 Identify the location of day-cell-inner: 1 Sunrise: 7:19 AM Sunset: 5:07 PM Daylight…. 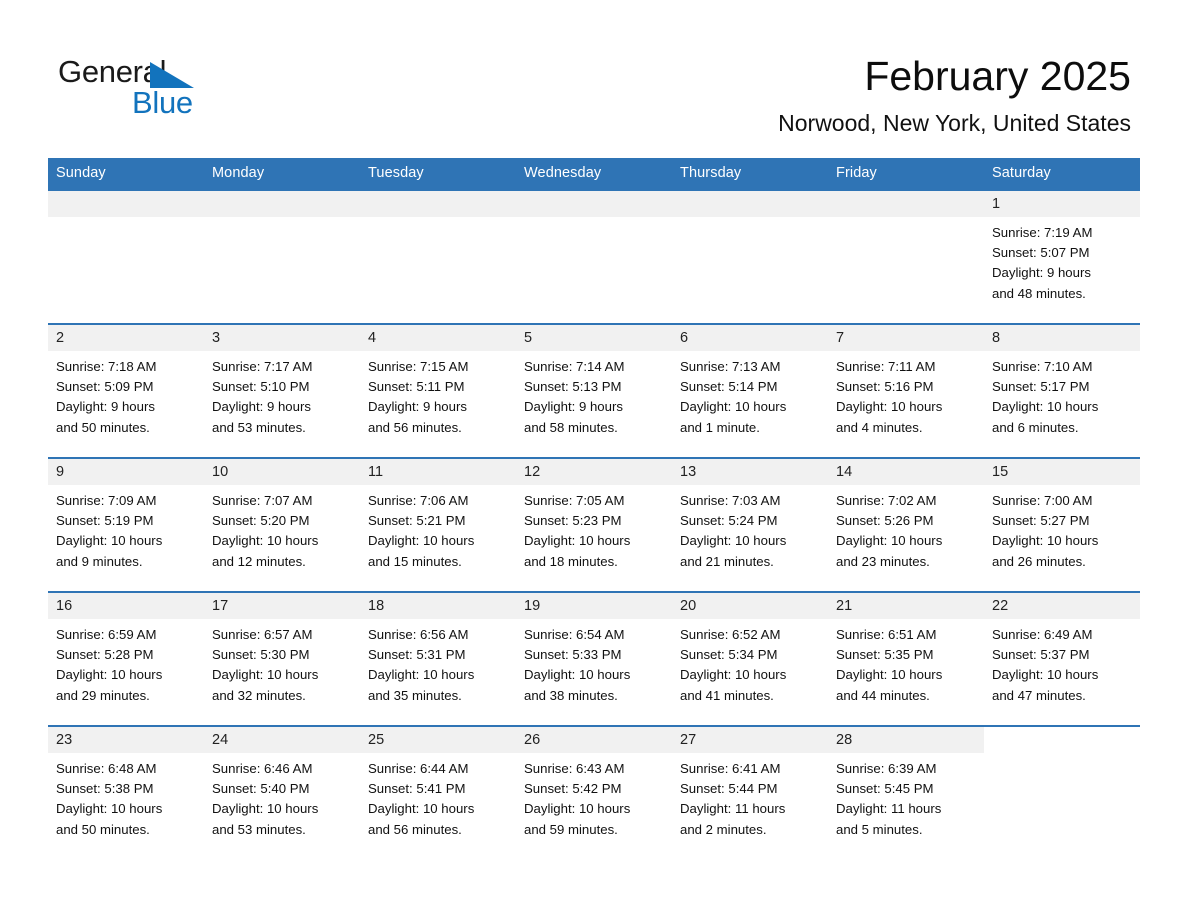
(1062, 257).